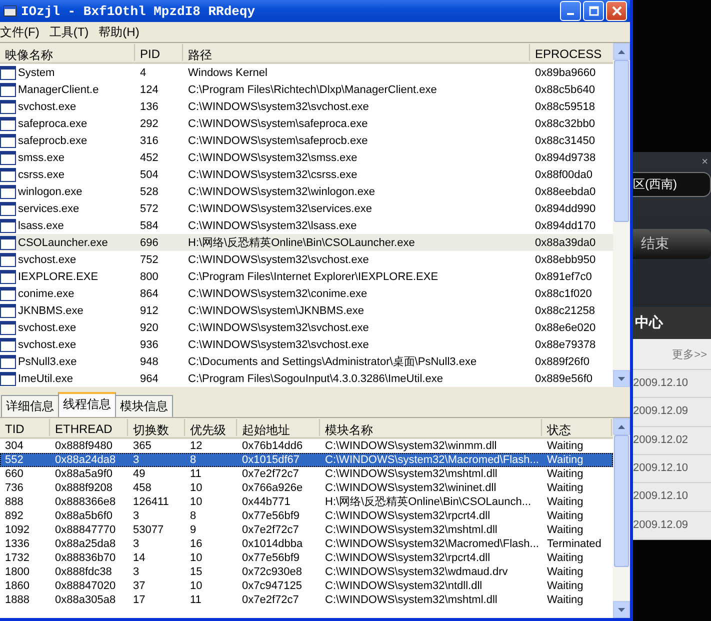 Image resolution: width=711 pixels, height=621 pixels. I want to click on process-row: svchost.exe 136 C:\WINDOWS\system32\svchost.exe 0x88c59518, so click(306, 106).